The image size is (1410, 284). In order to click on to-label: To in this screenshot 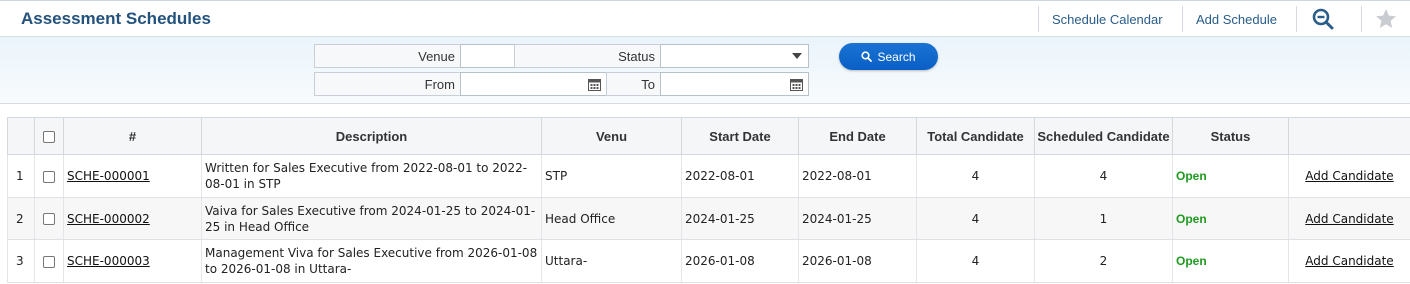, I will do `click(633, 84)`.